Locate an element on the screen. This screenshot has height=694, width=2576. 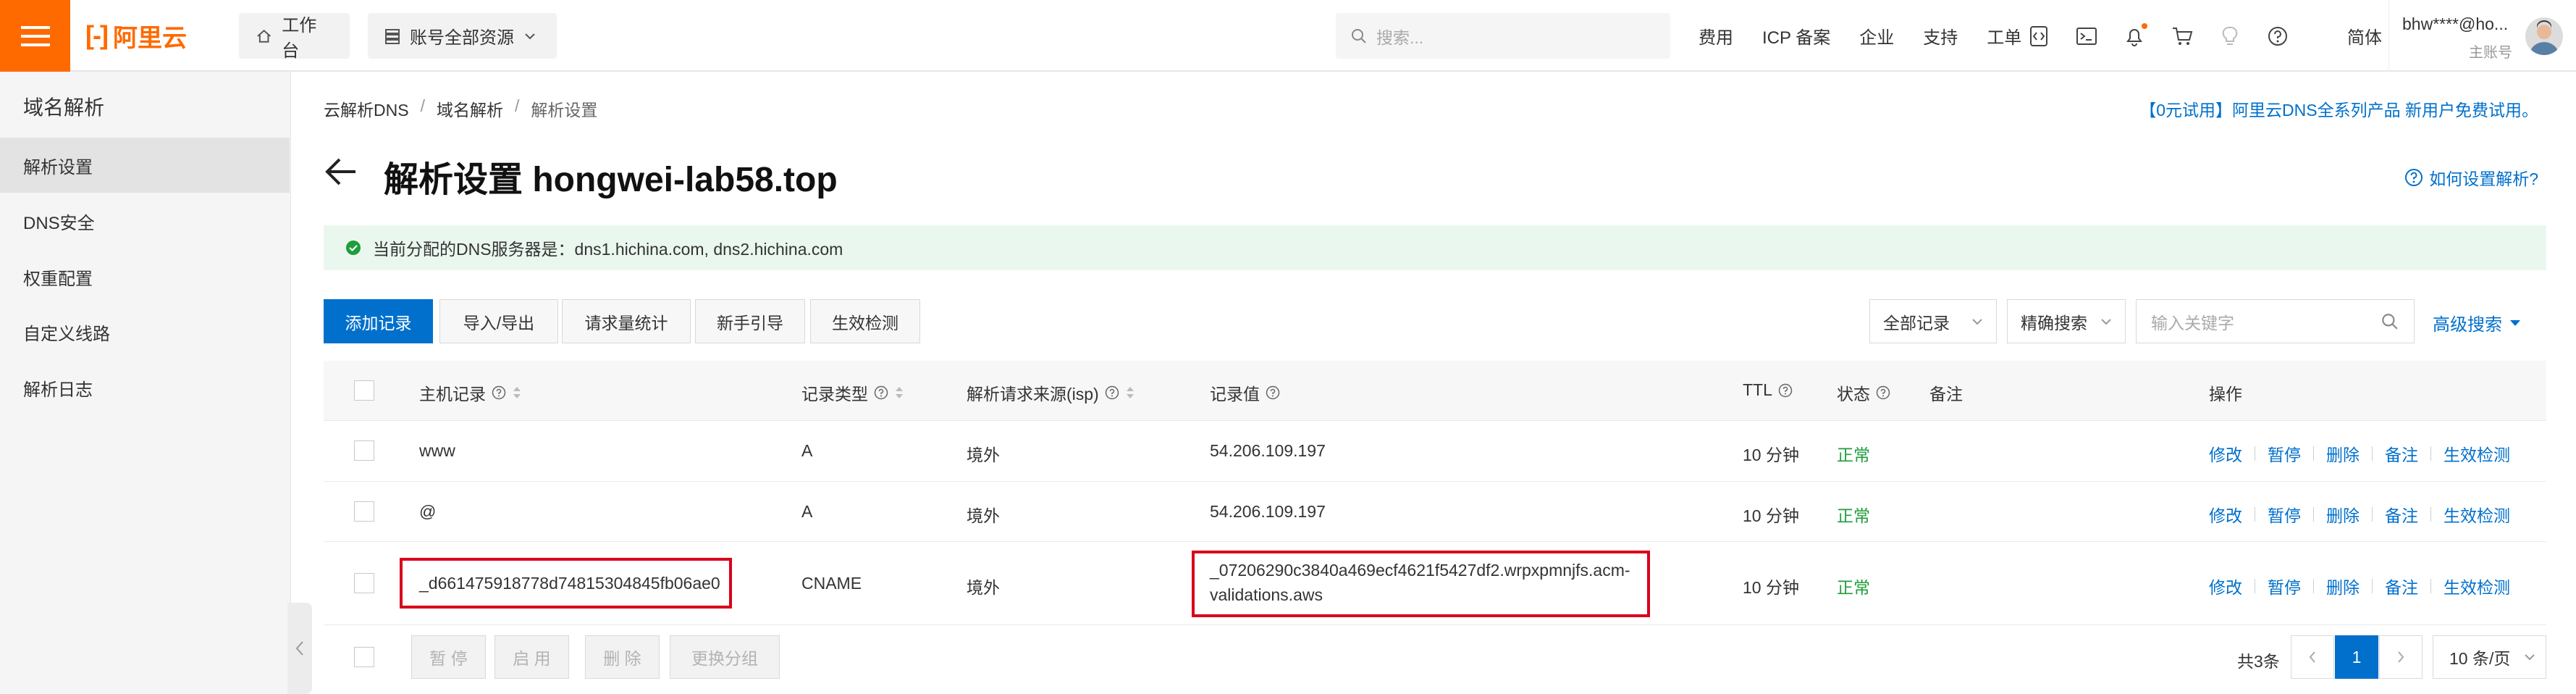
page-size-select: 10 条/页 is located at coordinates (2489, 657).